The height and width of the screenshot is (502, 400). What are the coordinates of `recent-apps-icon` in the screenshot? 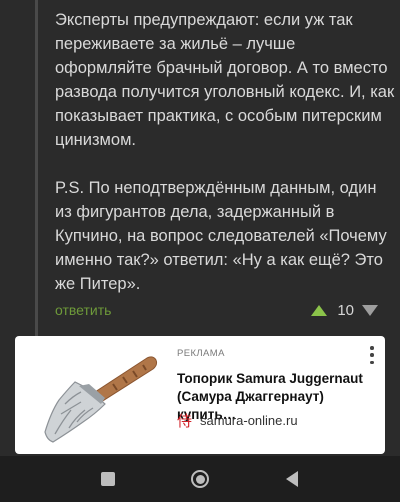 It's located at (108, 479).